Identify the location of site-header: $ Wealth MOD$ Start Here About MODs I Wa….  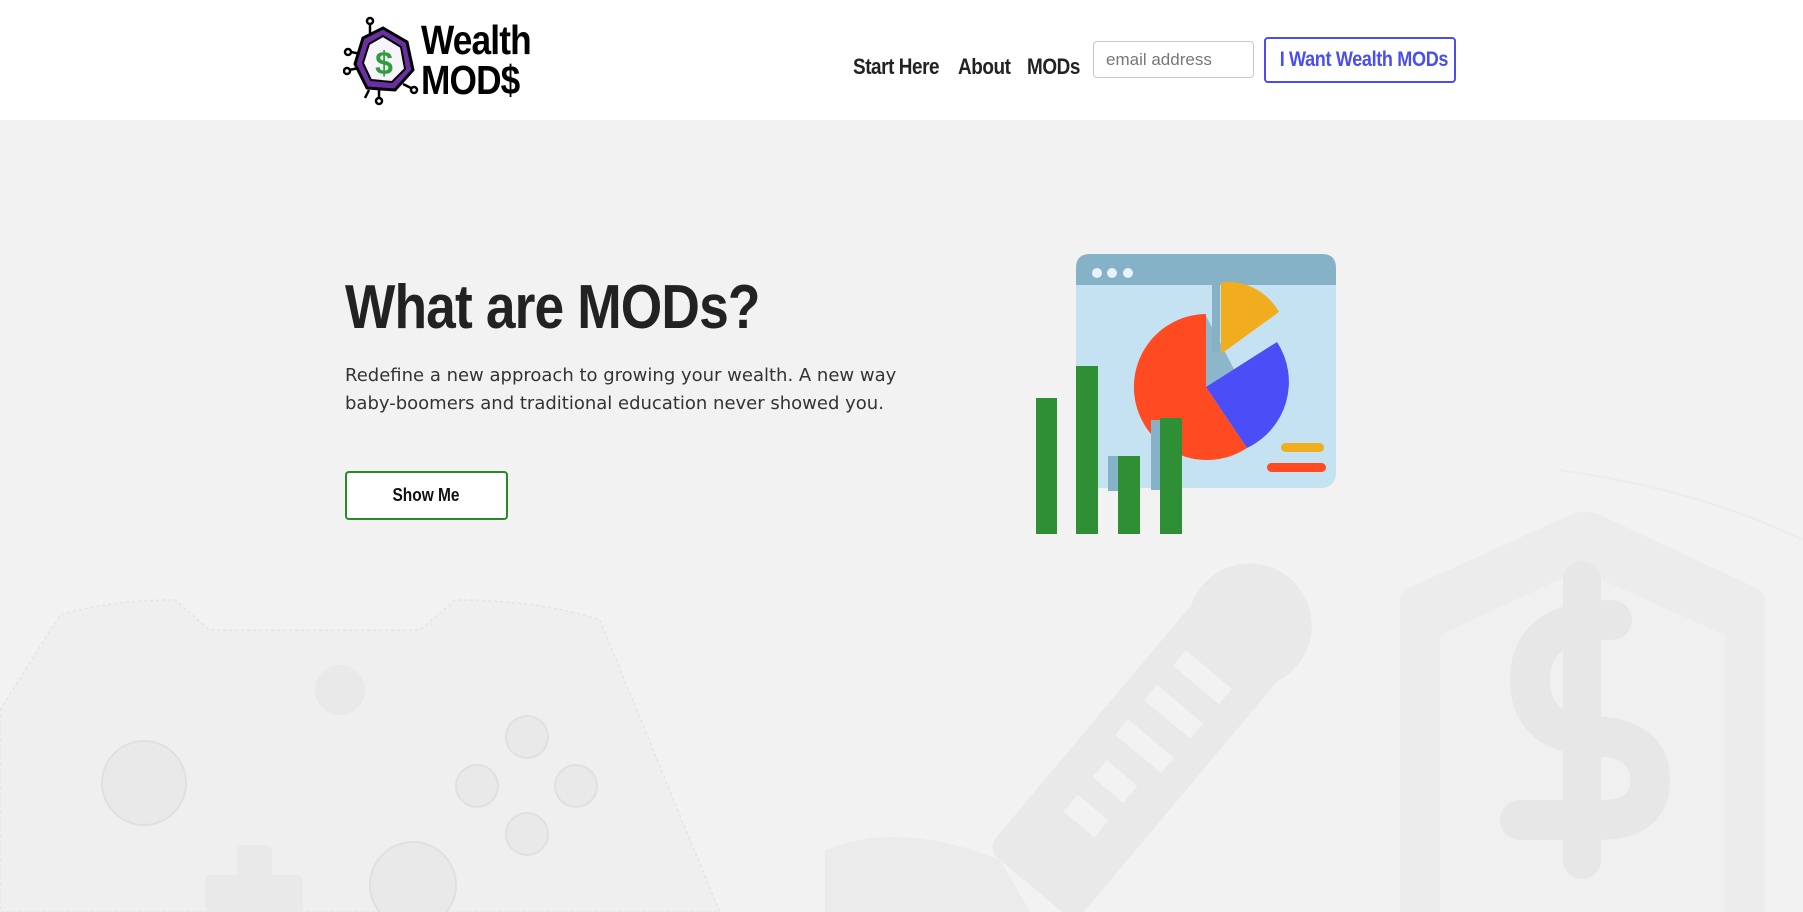
(901, 60).